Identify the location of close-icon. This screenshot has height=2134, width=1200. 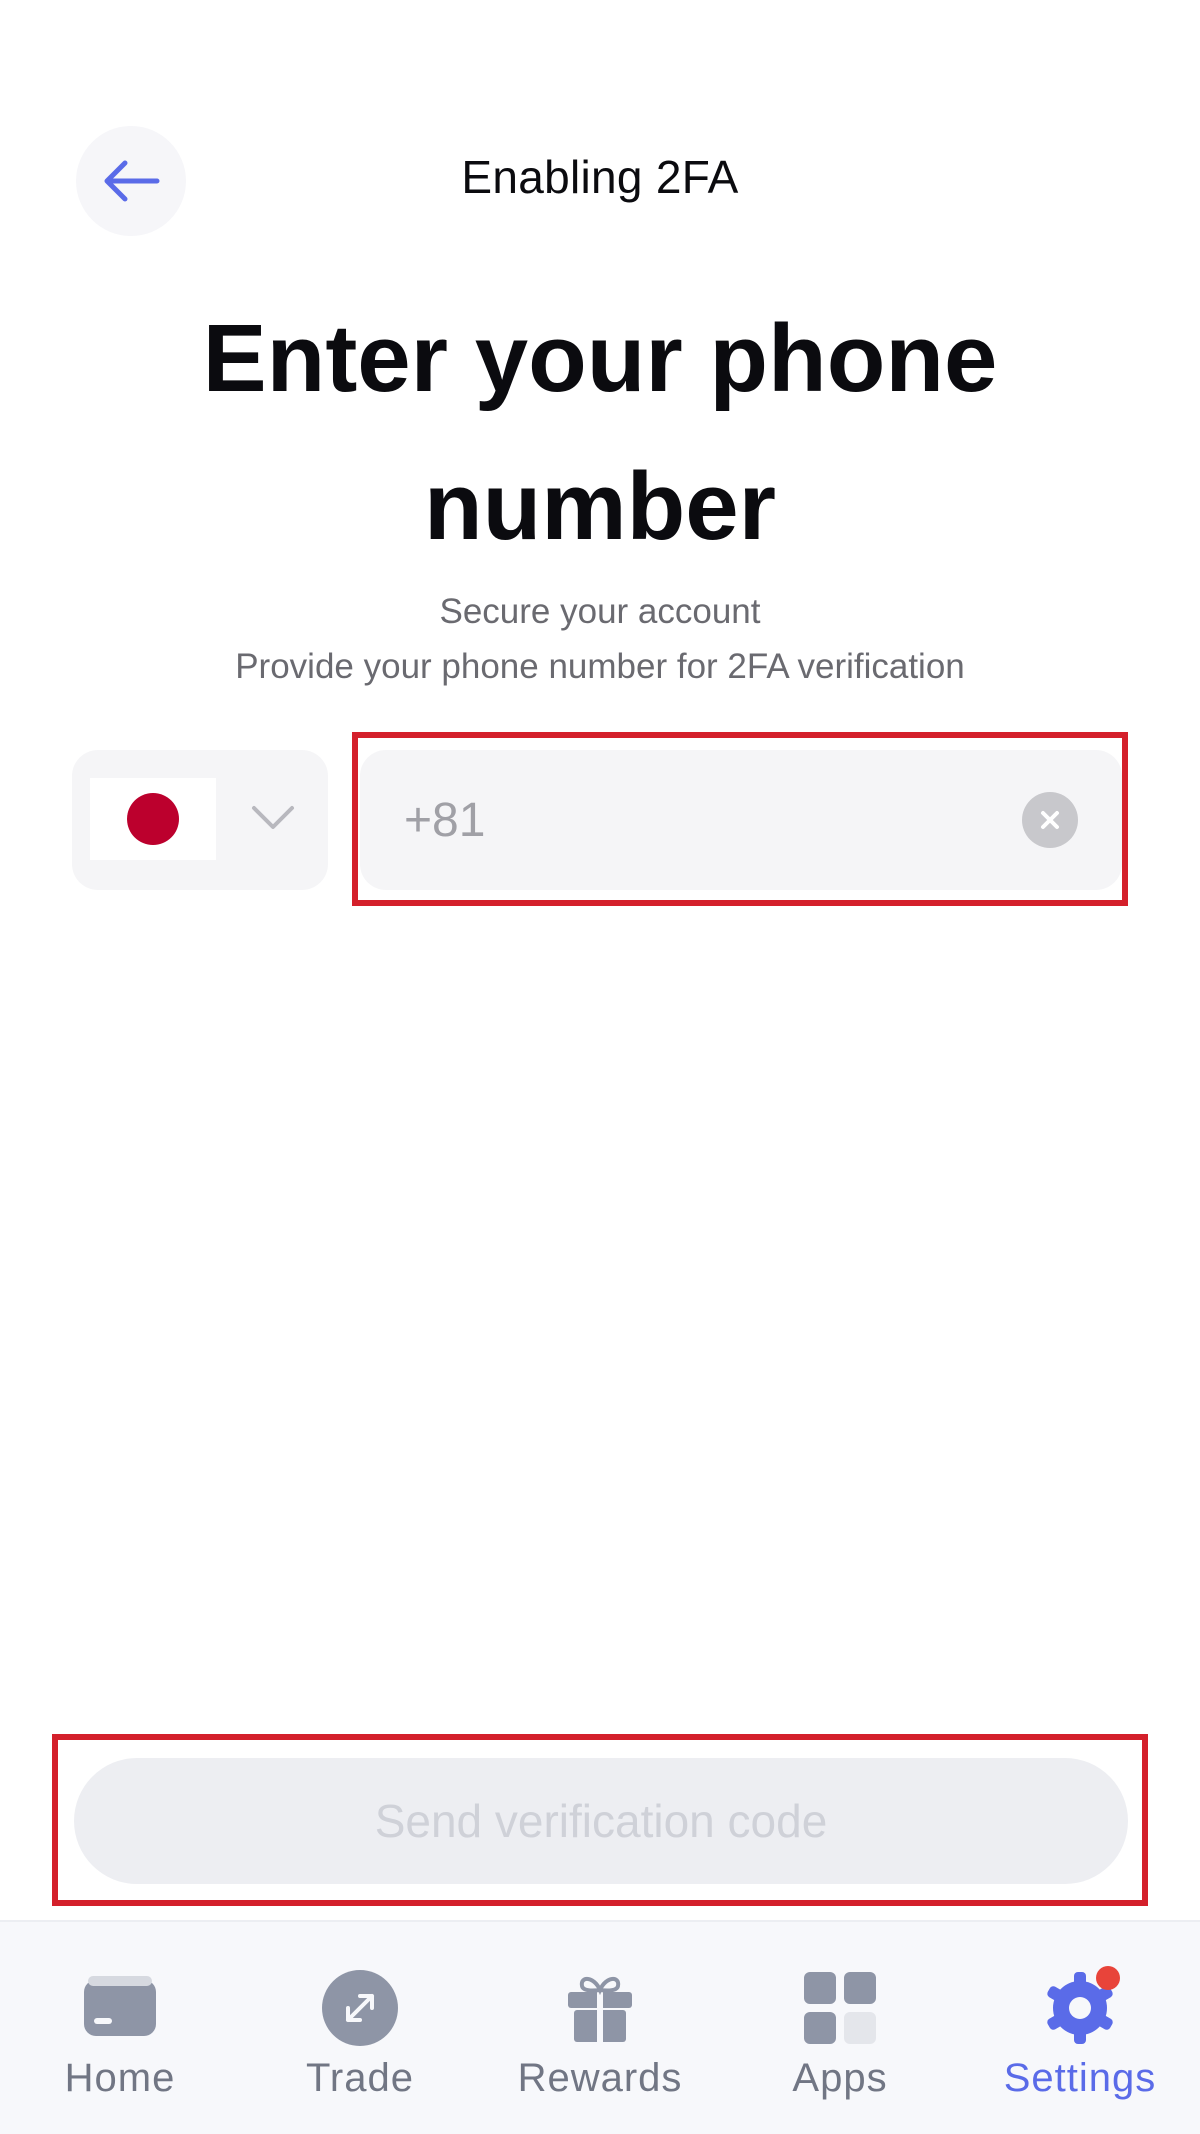
(1050, 820).